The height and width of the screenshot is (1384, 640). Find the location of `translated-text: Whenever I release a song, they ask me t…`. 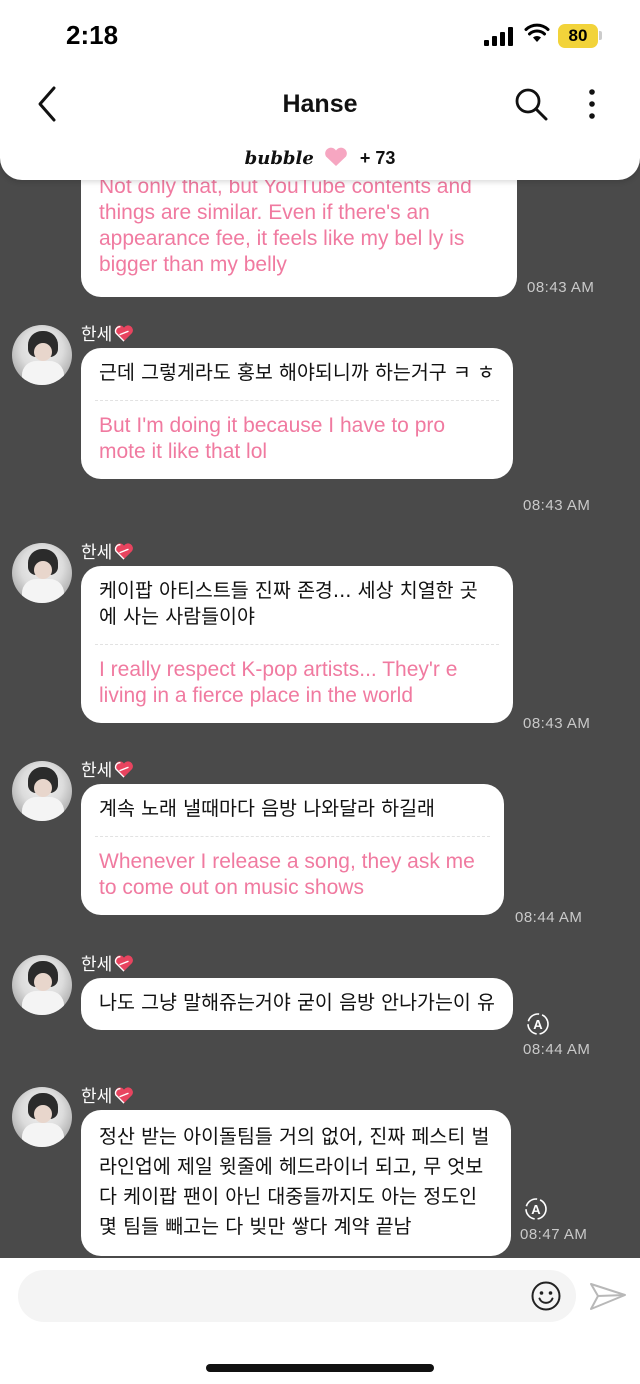

translated-text: Whenever I release a song, they ask me t… is located at coordinates (287, 874).